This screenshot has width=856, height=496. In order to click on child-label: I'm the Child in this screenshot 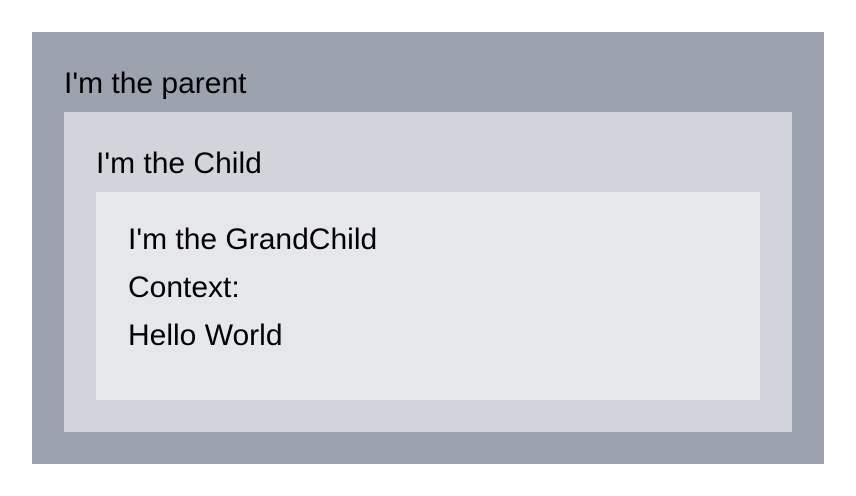, I will do `click(179, 163)`.